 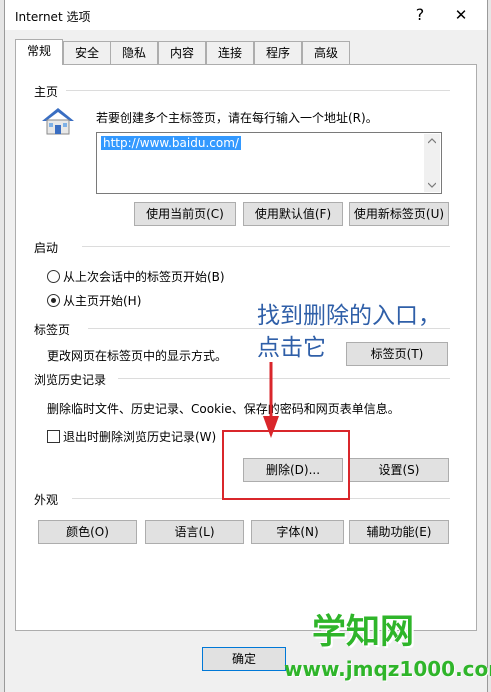 I want to click on homepage-url-input: http://www.baidu.com/, so click(x=269, y=163).